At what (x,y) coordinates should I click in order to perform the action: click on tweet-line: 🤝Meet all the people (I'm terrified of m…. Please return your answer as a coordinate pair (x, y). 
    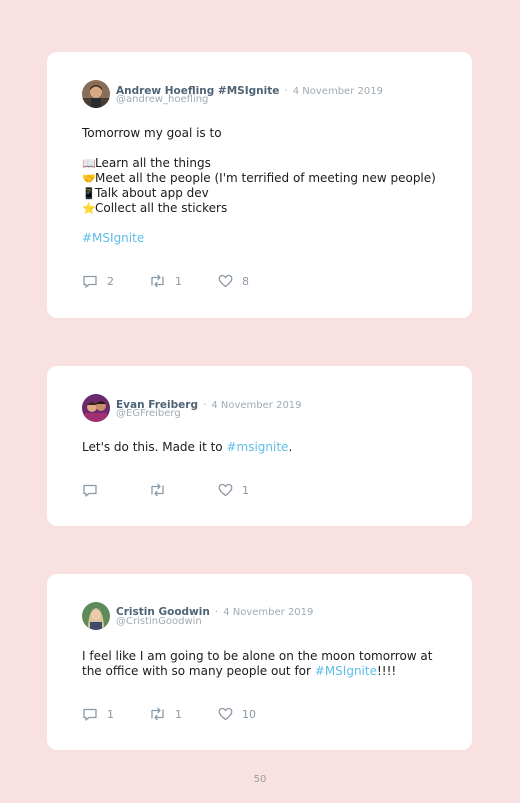
    Looking at the image, I should click on (259, 178).